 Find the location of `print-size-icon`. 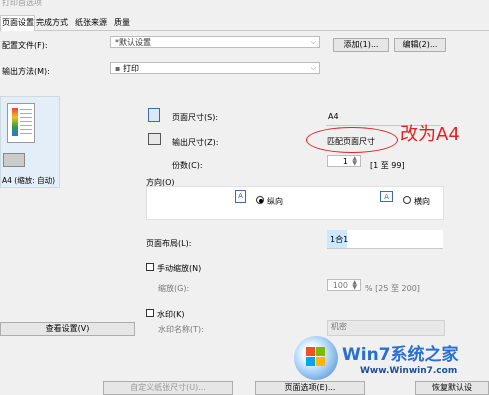

print-size-icon is located at coordinates (154, 139).